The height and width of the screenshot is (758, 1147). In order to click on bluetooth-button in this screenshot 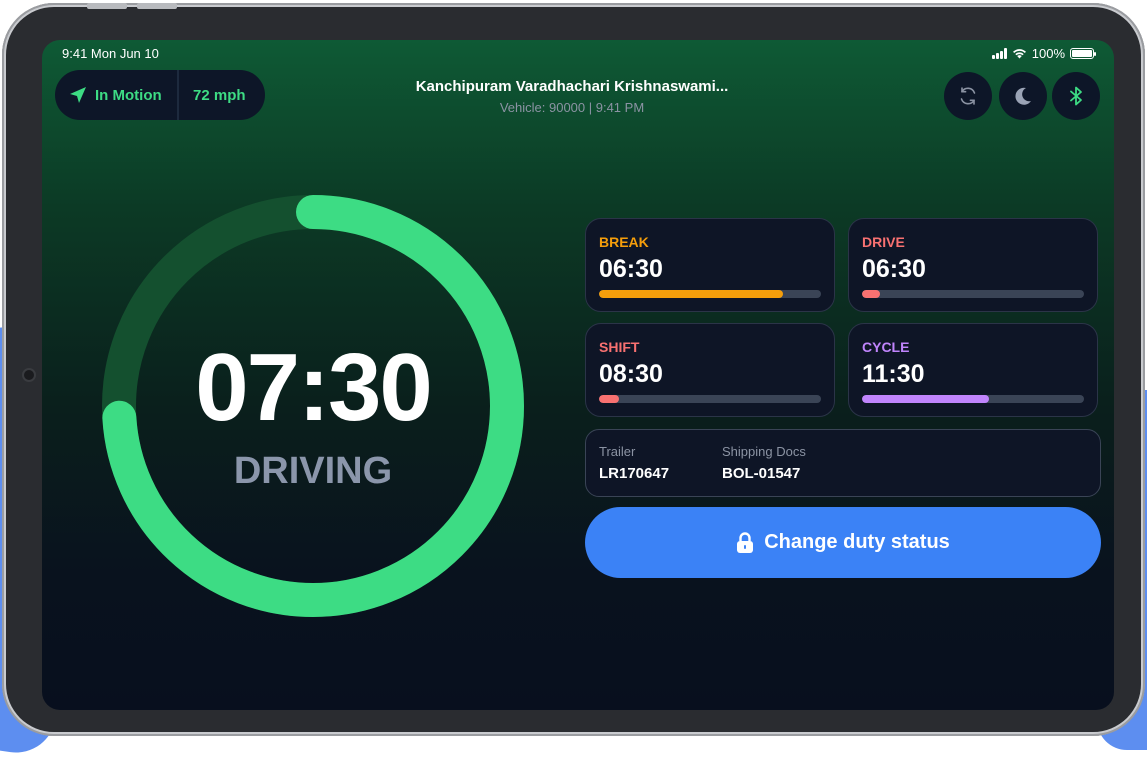, I will do `click(1076, 96)`.